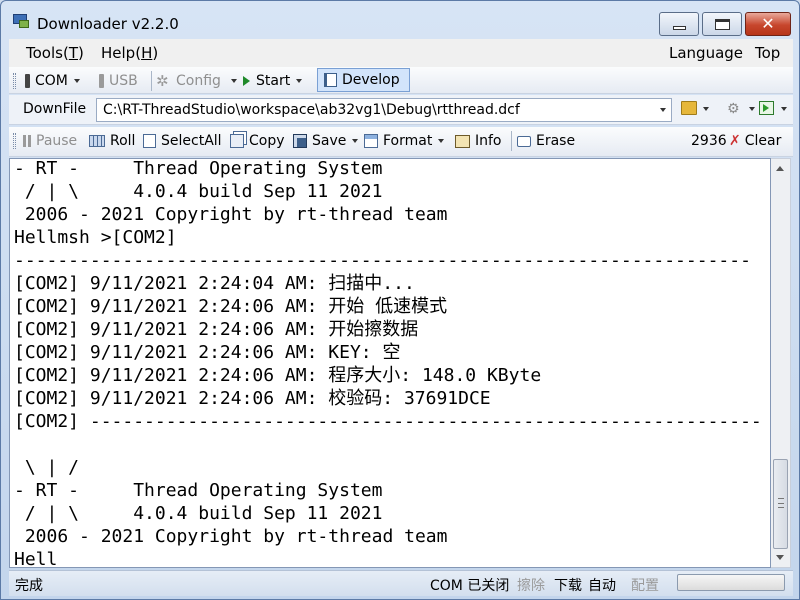  I want to click on format-button: Format, so click(404, 141).